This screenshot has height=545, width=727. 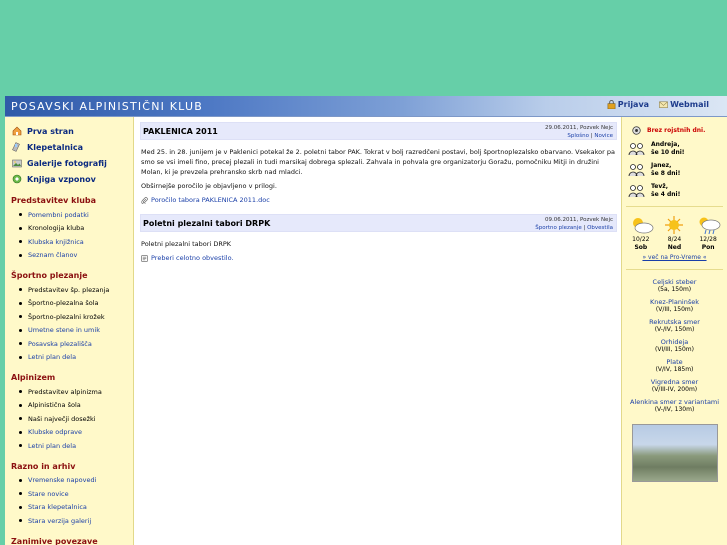 What do you see at coordinates (674, 257) in the screenshot?
I see `weather-more-link: » več na Pro-Vreme «` at bounding box center [674, 257].